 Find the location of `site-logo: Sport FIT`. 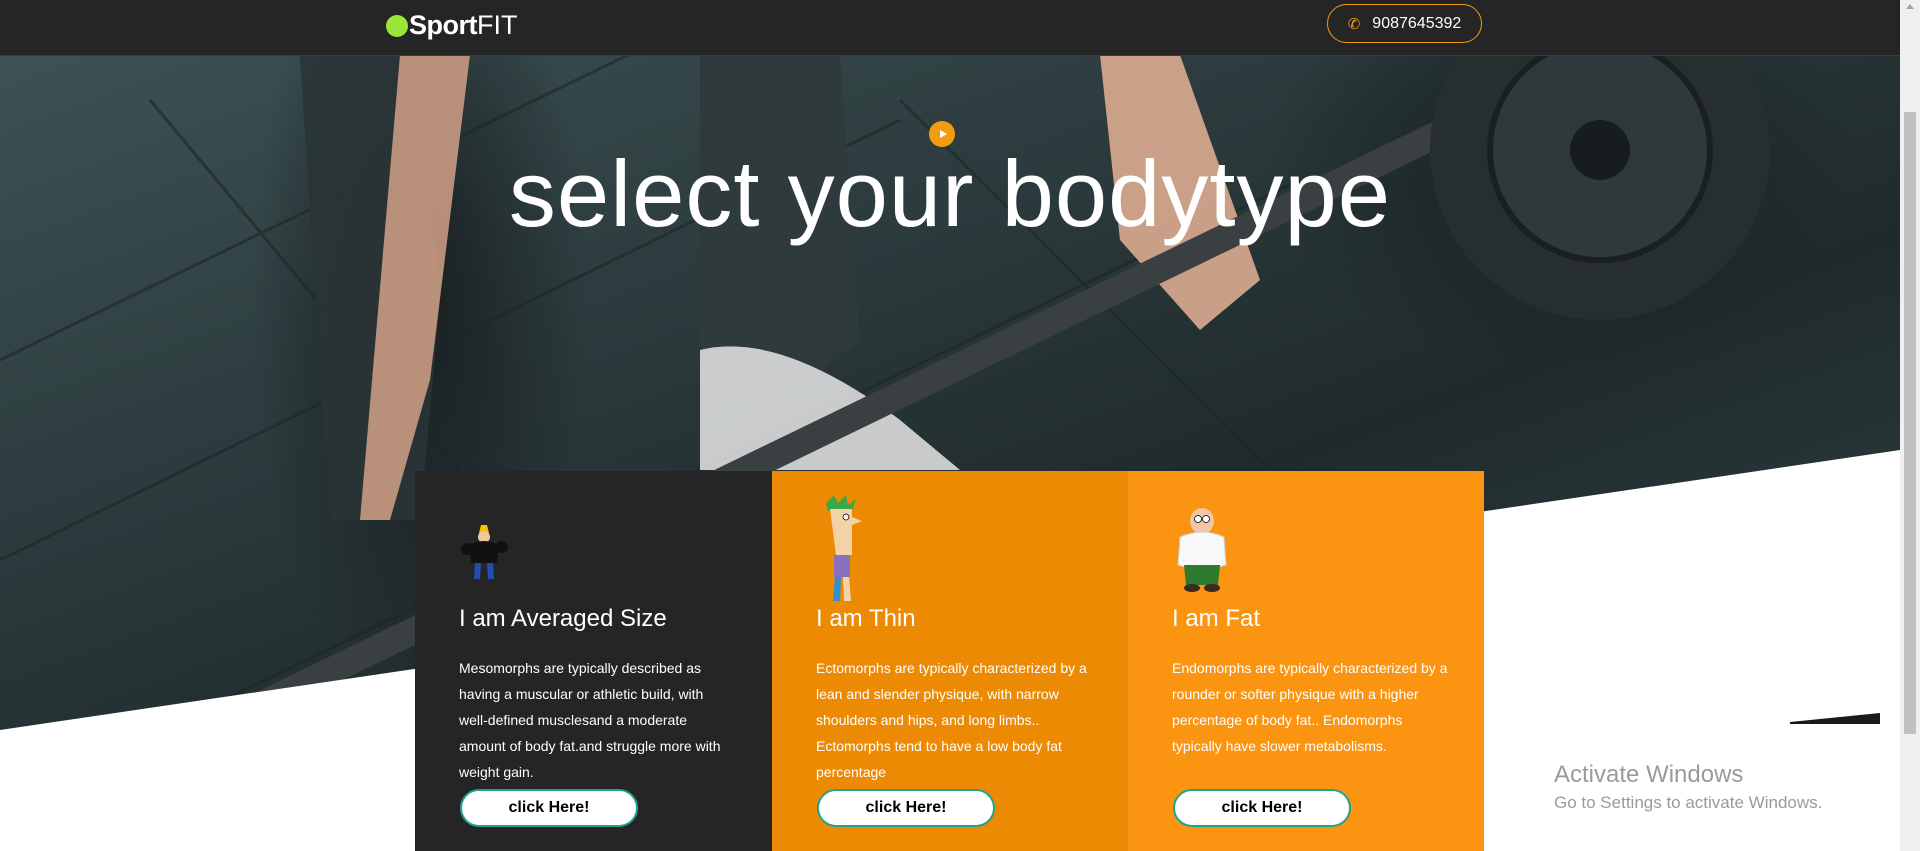

site-logo: Sport FIT is located at coordinates (452, 25).